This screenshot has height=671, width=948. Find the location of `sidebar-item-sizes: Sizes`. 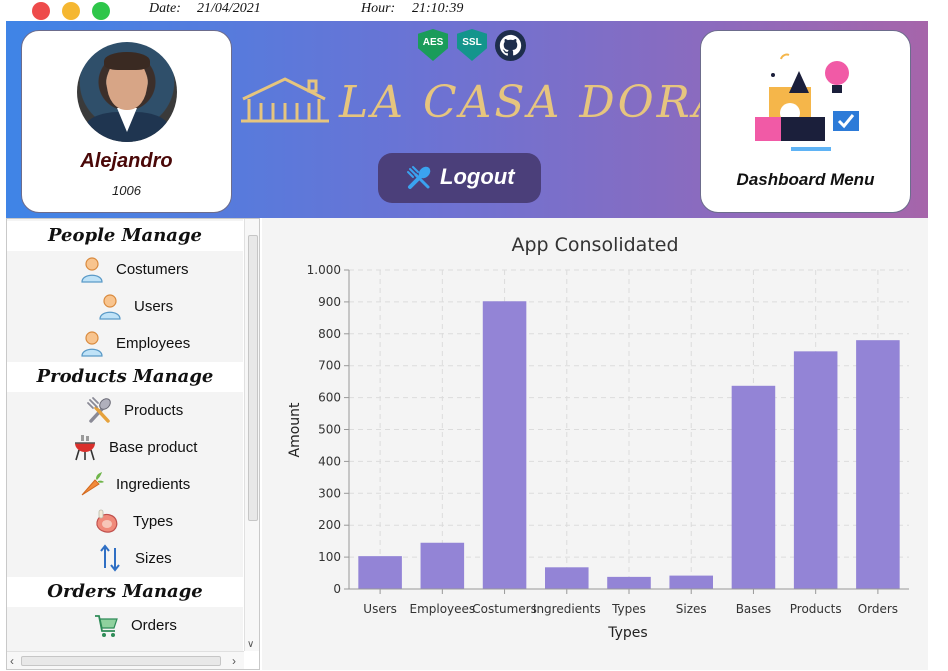

sidebar-item-sizes: Sizes is located at coordinates (125, 558).